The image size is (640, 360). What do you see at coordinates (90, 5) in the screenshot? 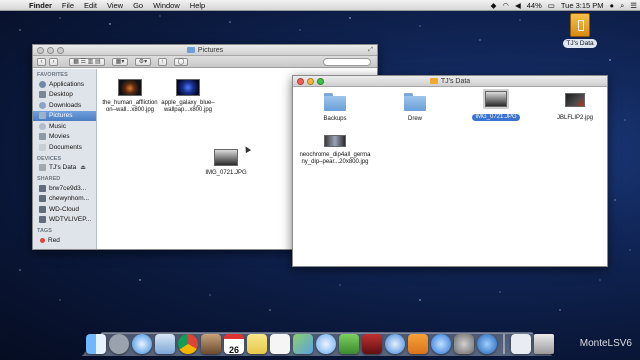
I see `menu-edit: Edit` at bounding box center [90, 5].